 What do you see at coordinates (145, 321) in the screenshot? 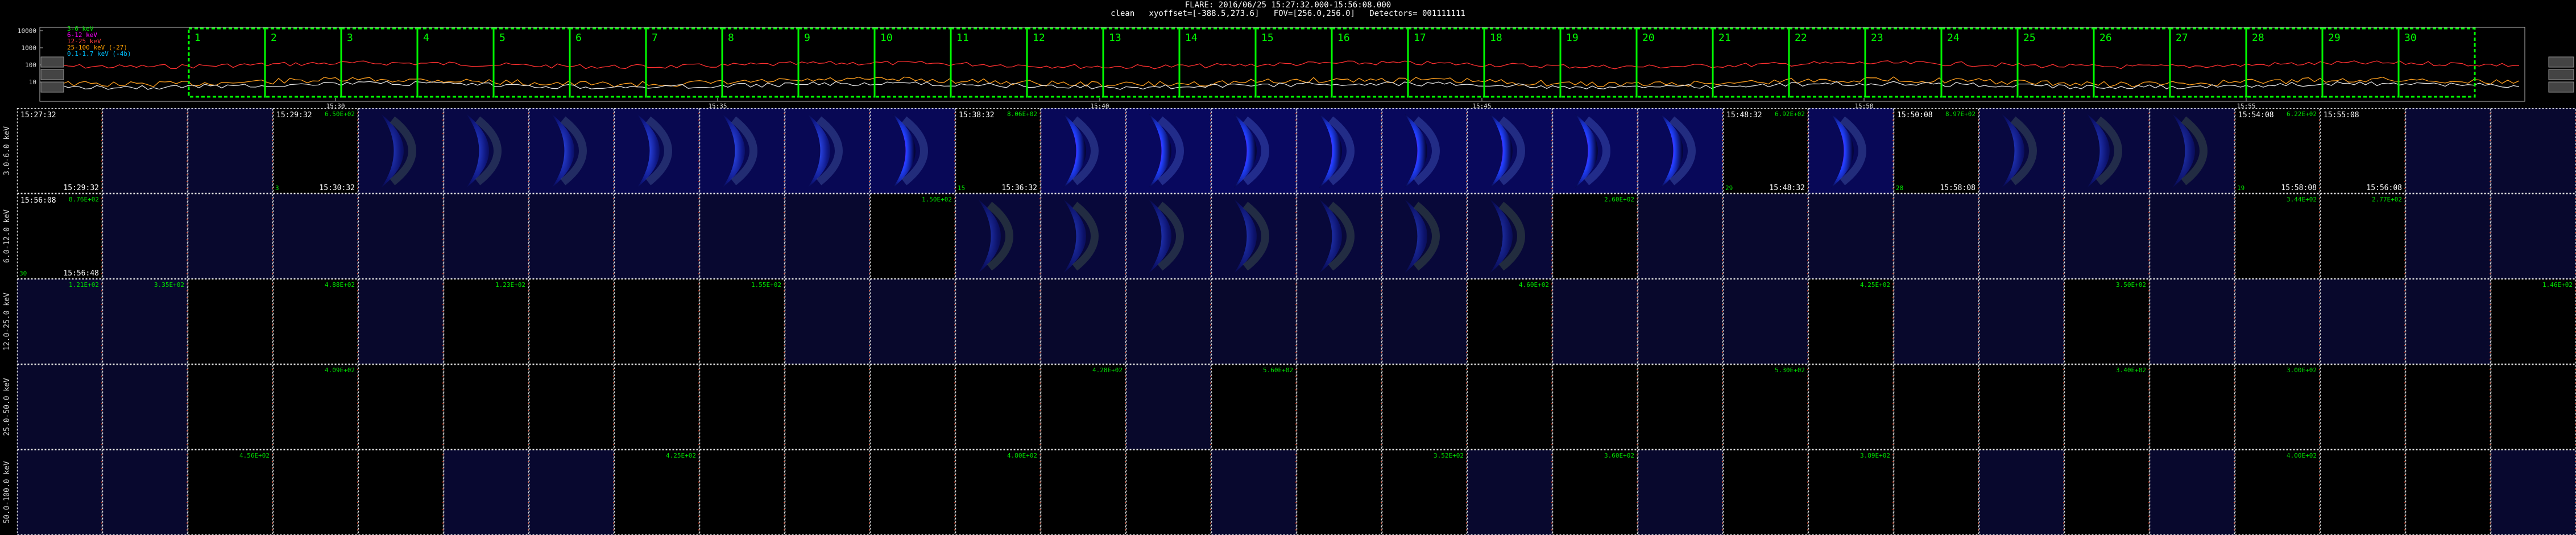
I see `image-cell: 3.35E+02` at bounding box center [145, 321].